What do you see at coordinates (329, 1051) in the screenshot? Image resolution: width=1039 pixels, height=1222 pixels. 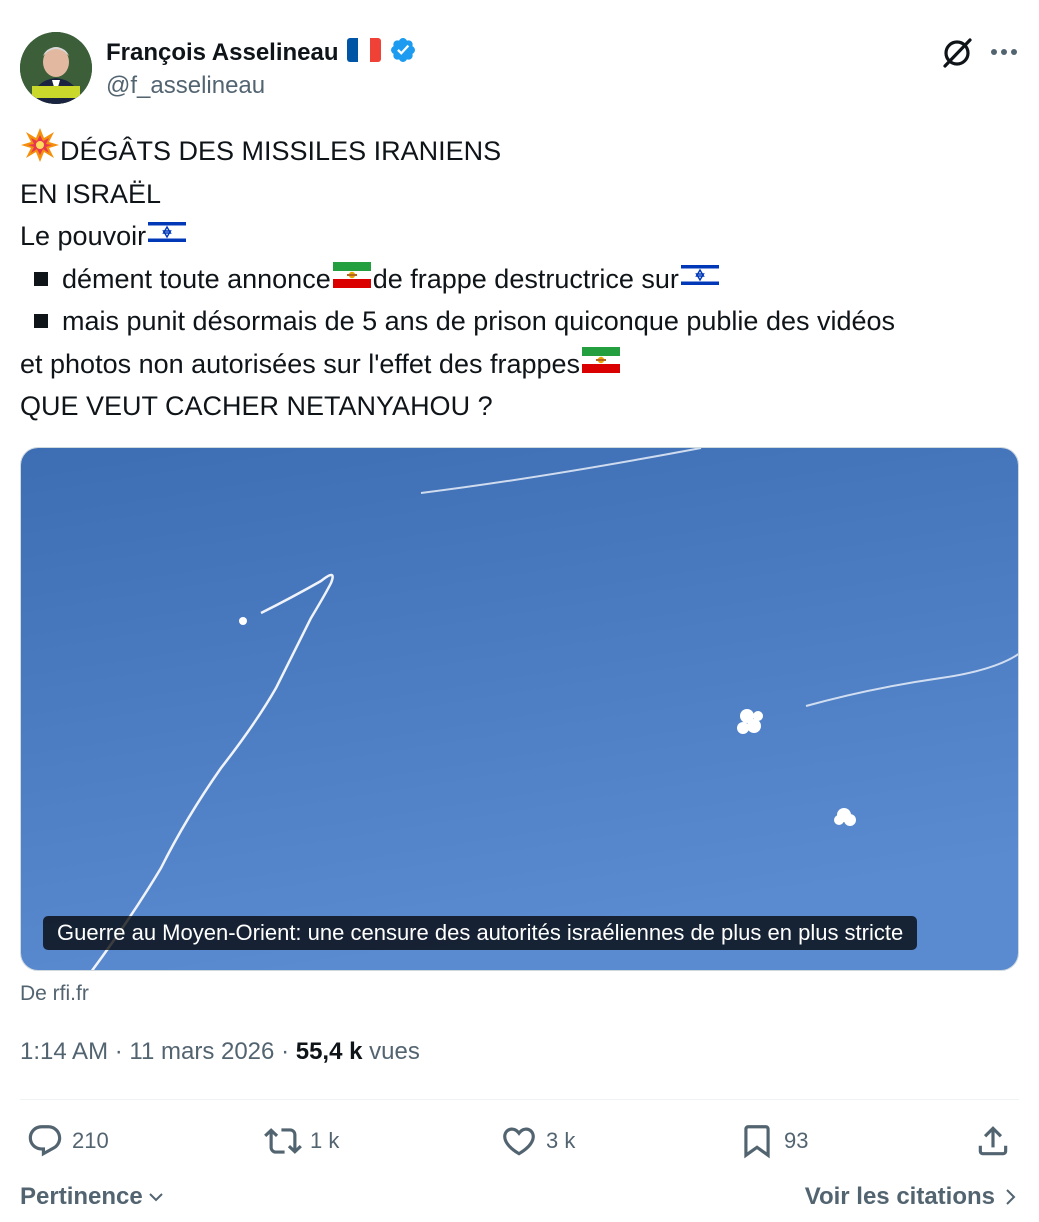 I see `views-count: 55,4 k` at bounding box center [329, 1051].